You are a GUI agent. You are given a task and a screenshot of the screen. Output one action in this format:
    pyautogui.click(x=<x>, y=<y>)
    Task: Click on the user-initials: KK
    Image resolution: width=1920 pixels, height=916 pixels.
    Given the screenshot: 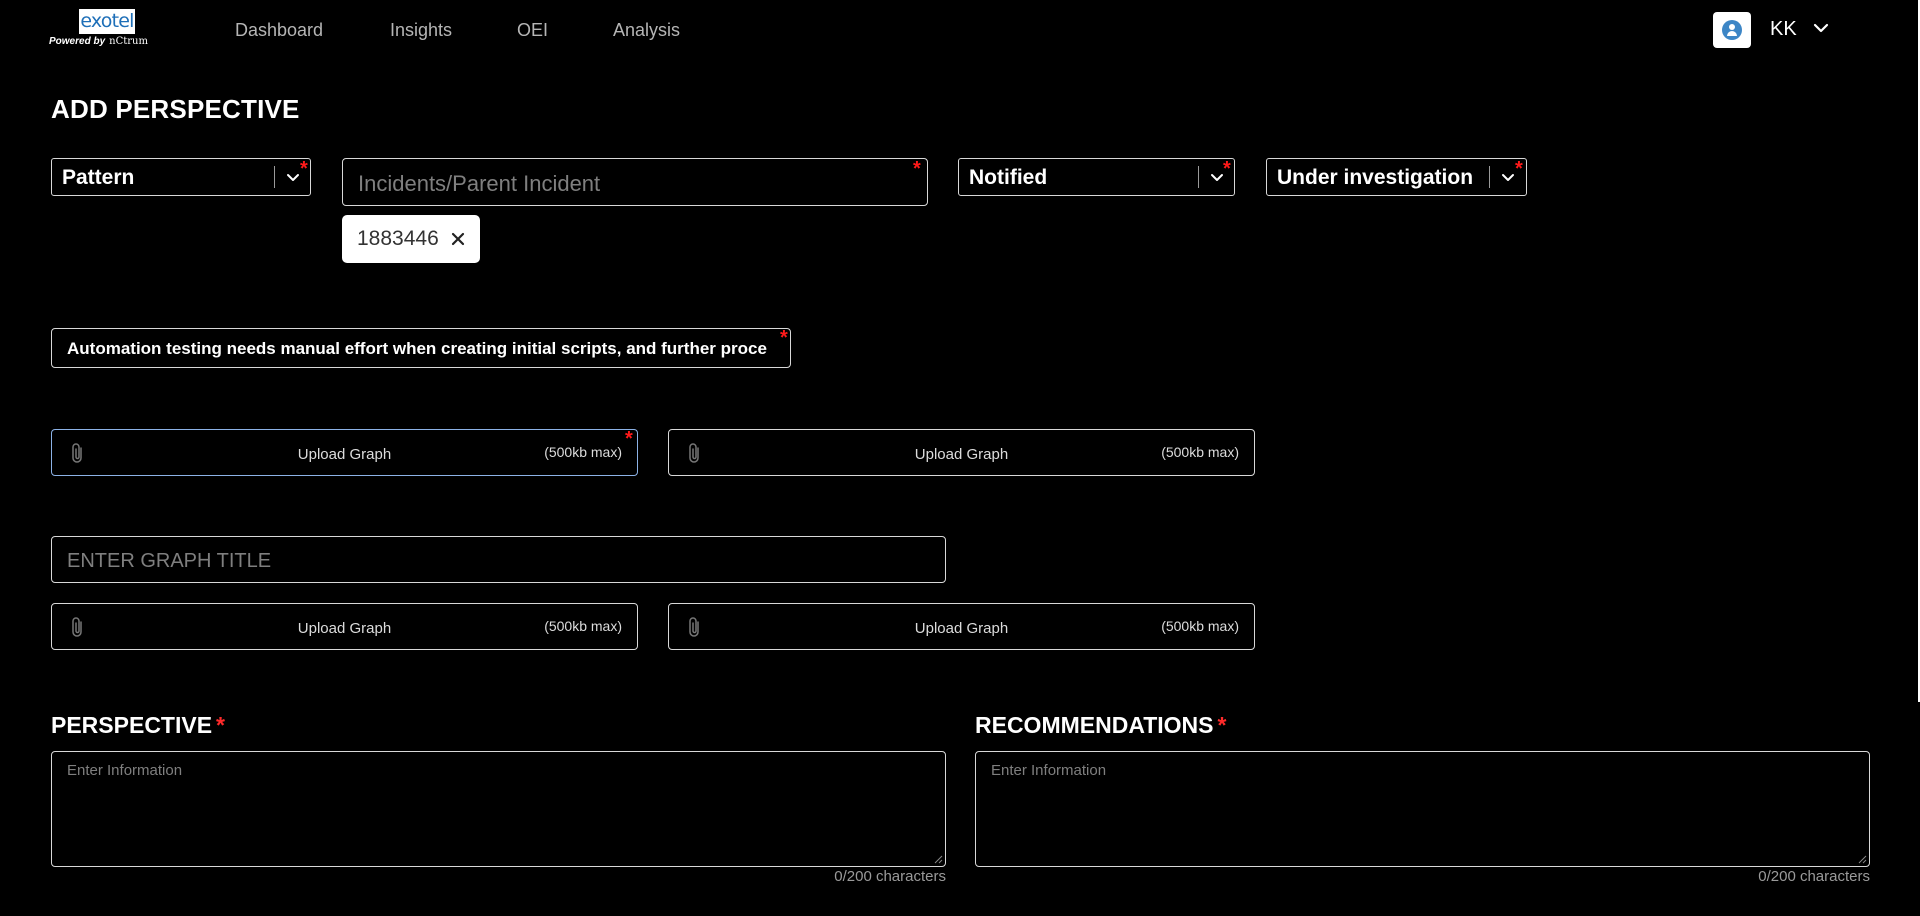 What is the action you would take?
    pyautogui.click(x=1783, y=29)
    